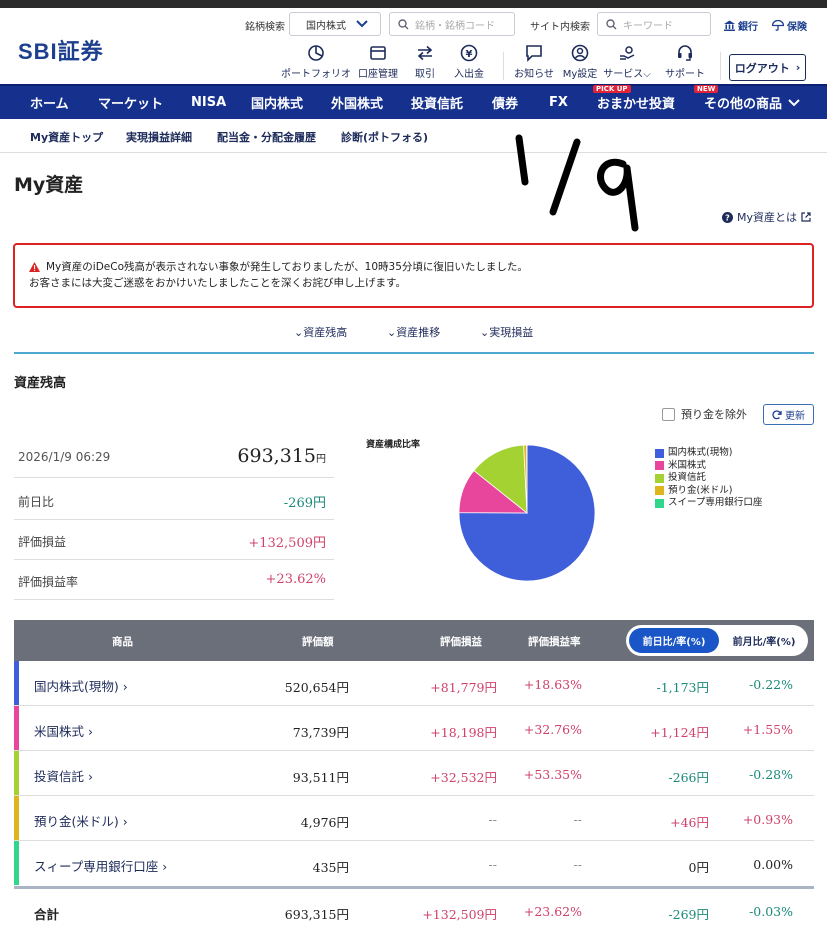 This screenshot has height=937, width=827. I want to click on nav-robo-advisor: PICK UP おまかせ投資, so click(634, 102).